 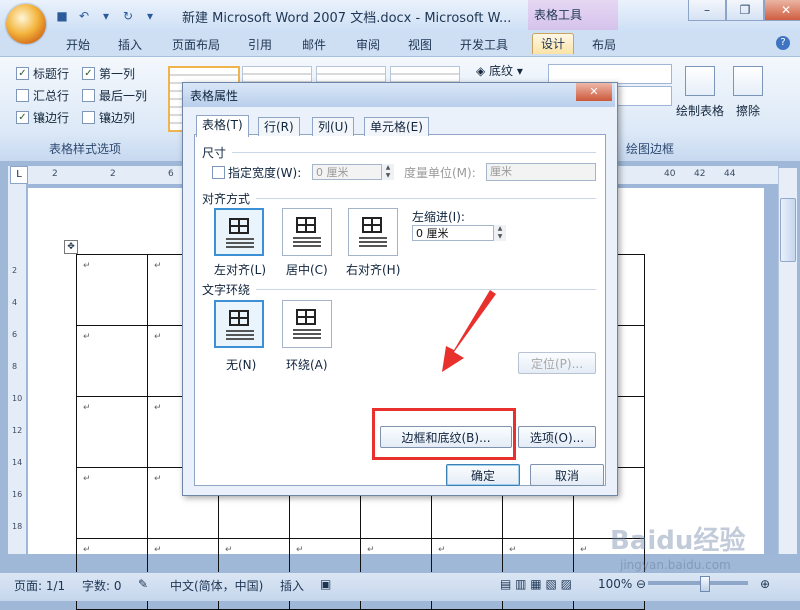 What do you see at coordinates (42, 117) in the screenshot?
I see `checkbox-banded-rows: ✓ 镶边行` at bounding box center [42, 117].